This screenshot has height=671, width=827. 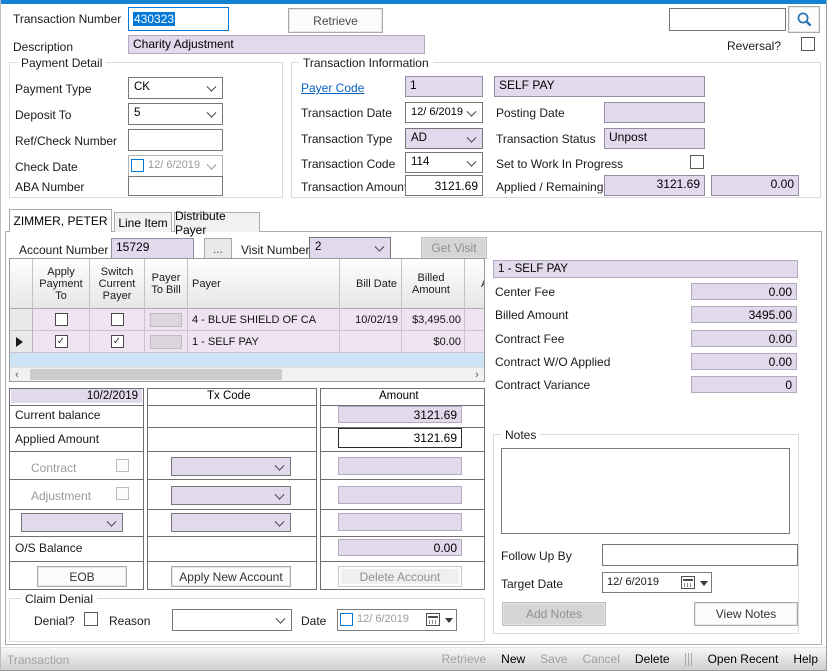 What do you see at coordinates (231, 495) in the screenshot?
I see `adjustment-txcode-dropdown` at bounding box center [231, 495].